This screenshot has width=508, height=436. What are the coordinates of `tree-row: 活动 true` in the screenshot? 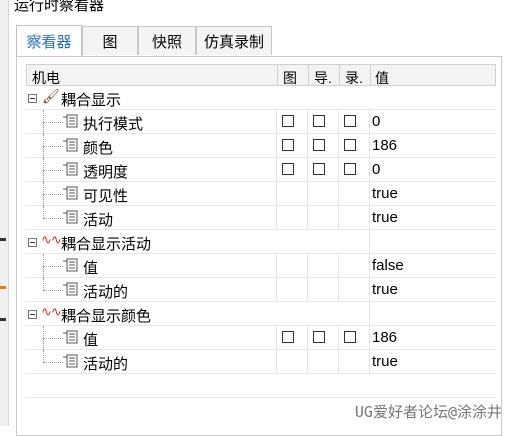 It's located at (261, 218).